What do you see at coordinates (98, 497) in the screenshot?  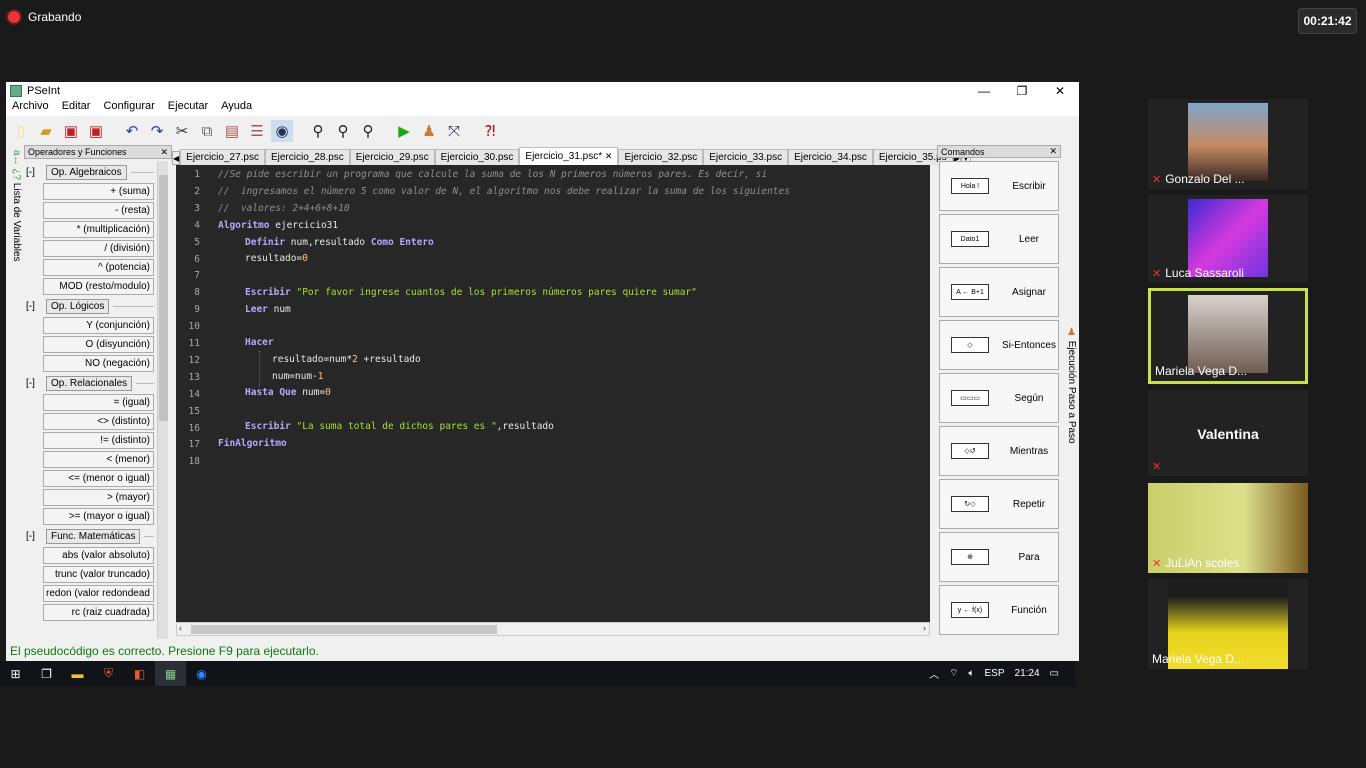 I see `operator-button: > (mayor)` at bounding box center [98, 497].